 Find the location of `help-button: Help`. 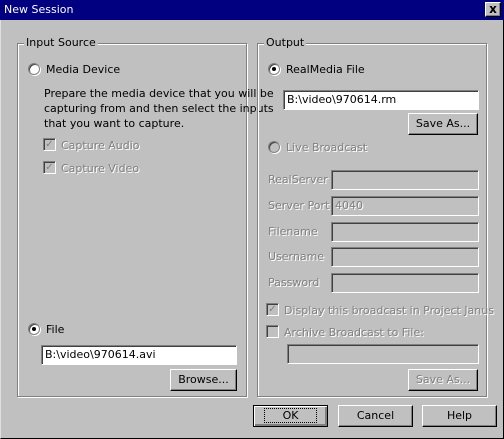

help-button: Help is located at coordinates (459, 416).